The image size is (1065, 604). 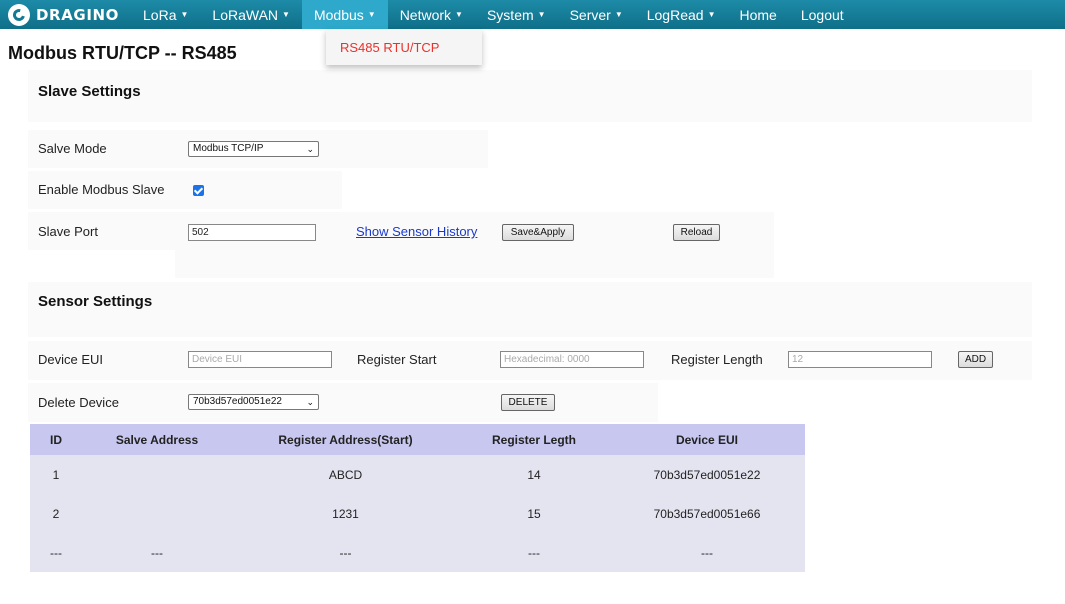 I want to click on page-title: Modbus RTU/TCP -- RS485, so click(x=122, y=53).